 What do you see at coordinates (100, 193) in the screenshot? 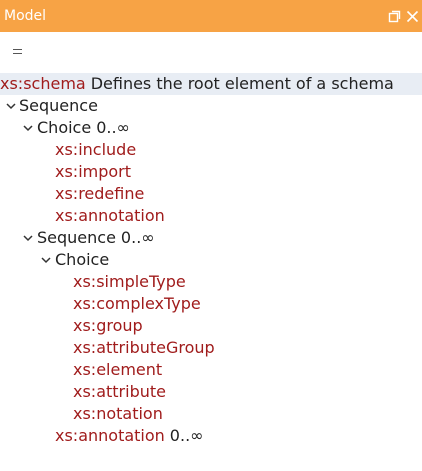
I see `tree-leaf-label: xs:redefine` at bounding box center [100, 193].